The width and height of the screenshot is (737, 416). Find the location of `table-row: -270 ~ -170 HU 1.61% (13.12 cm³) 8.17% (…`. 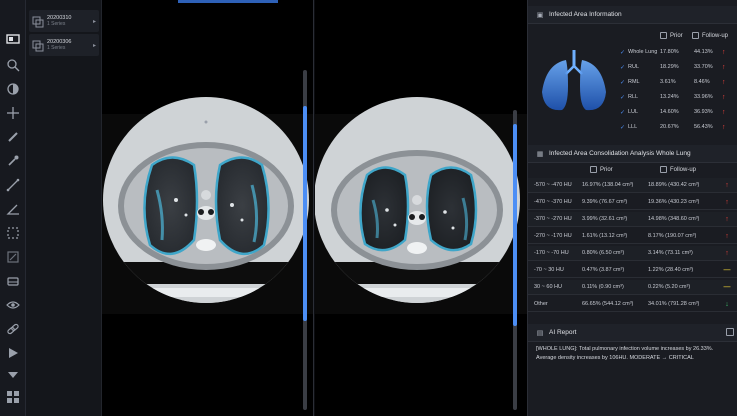

table-row: -270 ~ -170 HU 1.61% (13.12 cm³) 8.17% (… is located at coordinates (632, 236).